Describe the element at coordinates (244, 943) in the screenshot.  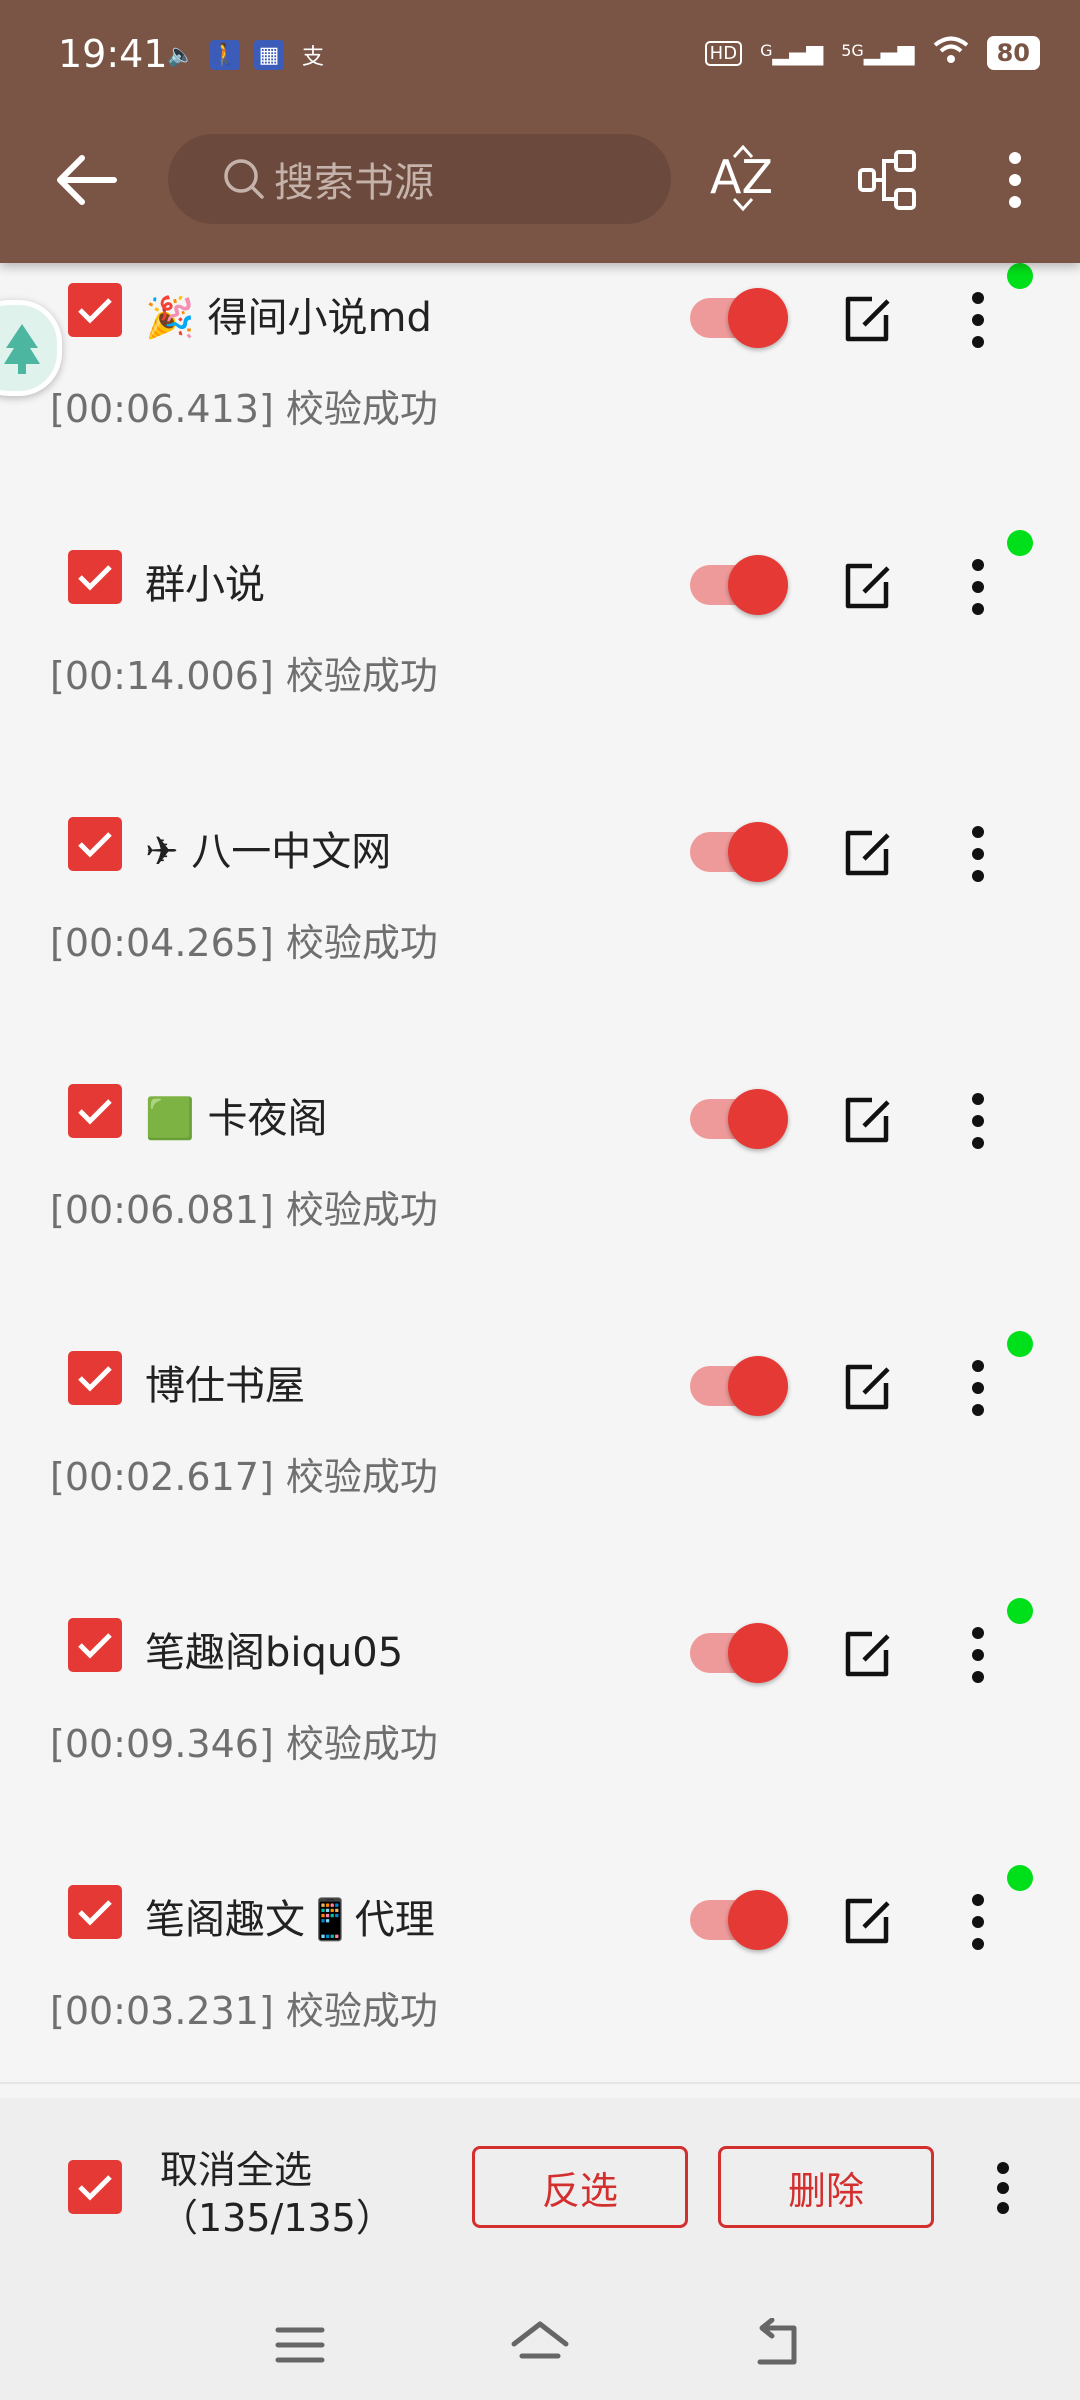
I see `source-detail: [00:04.265] 校验成功` at that location.